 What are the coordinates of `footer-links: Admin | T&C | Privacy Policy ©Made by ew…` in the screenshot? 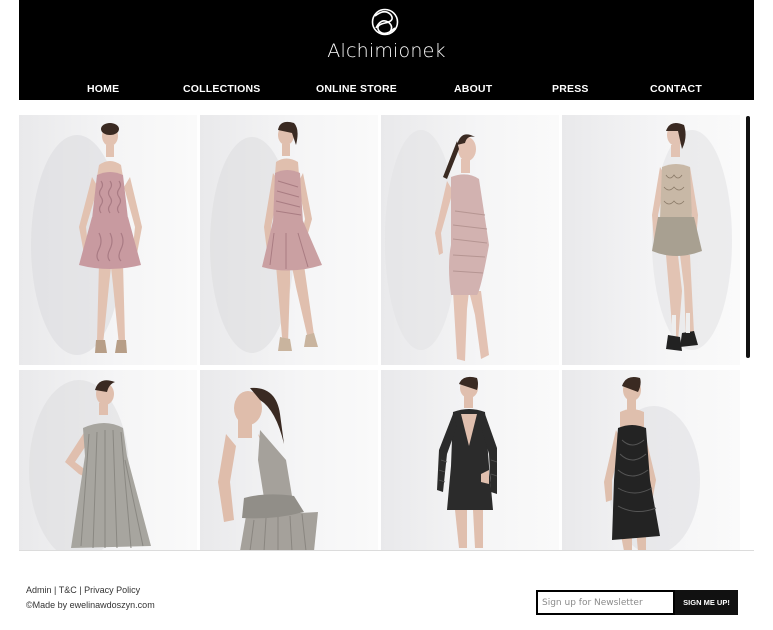 It's located at (90, 598).